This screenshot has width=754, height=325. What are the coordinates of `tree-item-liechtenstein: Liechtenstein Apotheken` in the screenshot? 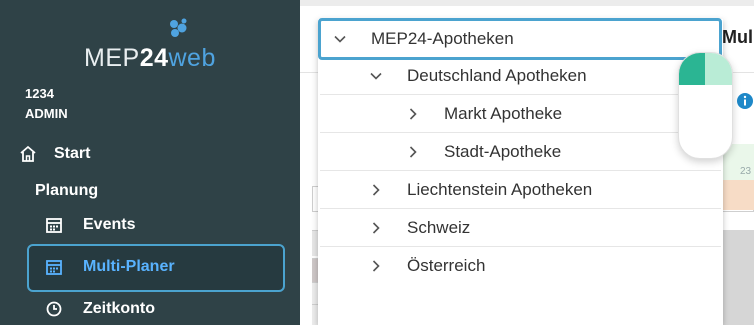 It's located at (520, 190).